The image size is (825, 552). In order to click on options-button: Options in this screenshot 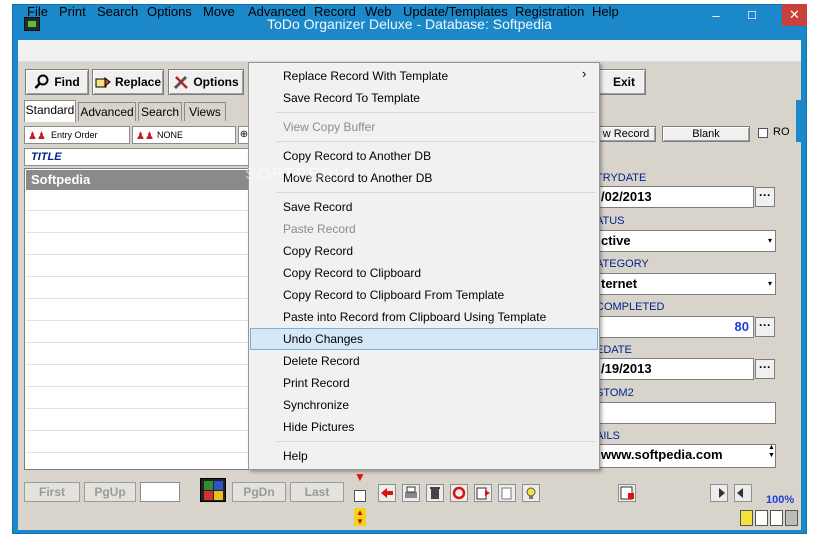, I will do `click(206, 82)`.